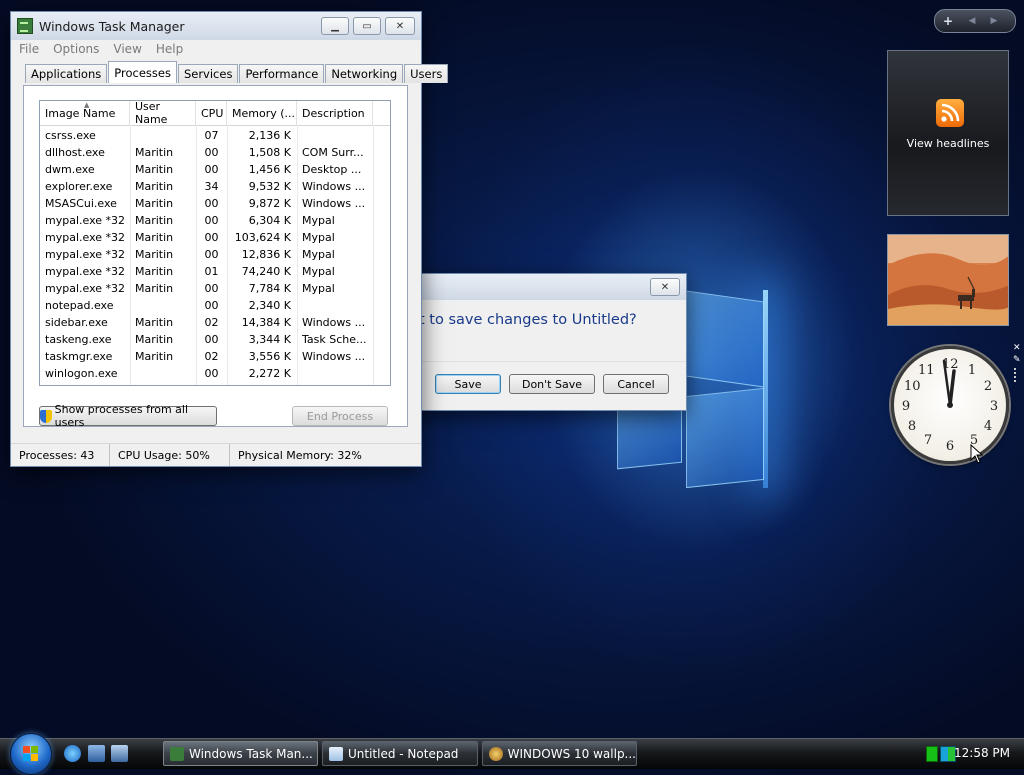 Image resolution: width=1024 pixels, height=775 pixels. What do you see at coordinates (972, 21) in the screenshot?
I see `previous-page-icon: ◀` at bounding box center [972, 21].